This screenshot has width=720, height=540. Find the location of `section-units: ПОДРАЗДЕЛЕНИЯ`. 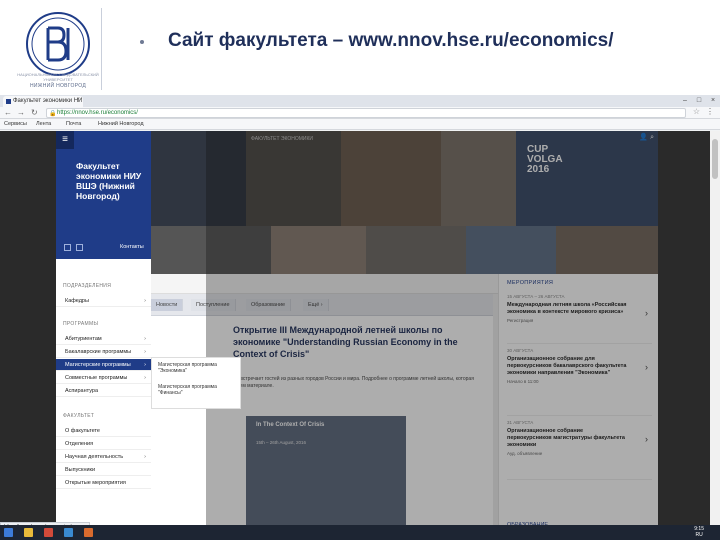

section-units: ПОДРАЗДЕЛЕНИЯ is located at coordinates (87, 286).